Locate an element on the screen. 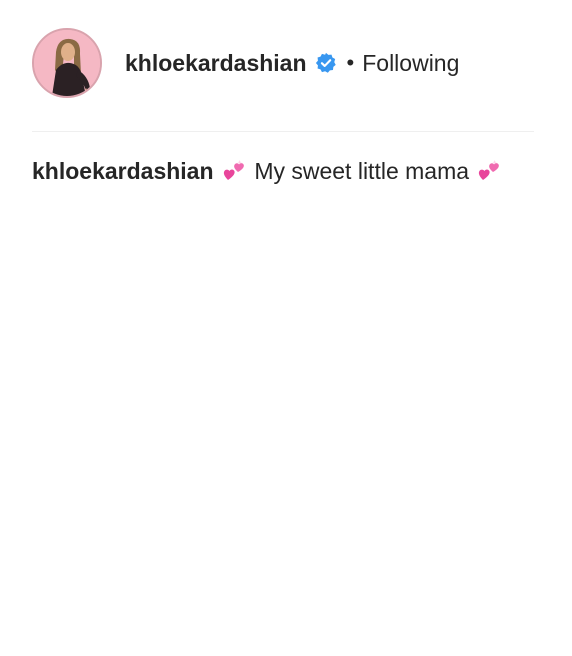 The height and width of the screenshot is (656, 572). profile-avatar is located at coordinates (67, 63).